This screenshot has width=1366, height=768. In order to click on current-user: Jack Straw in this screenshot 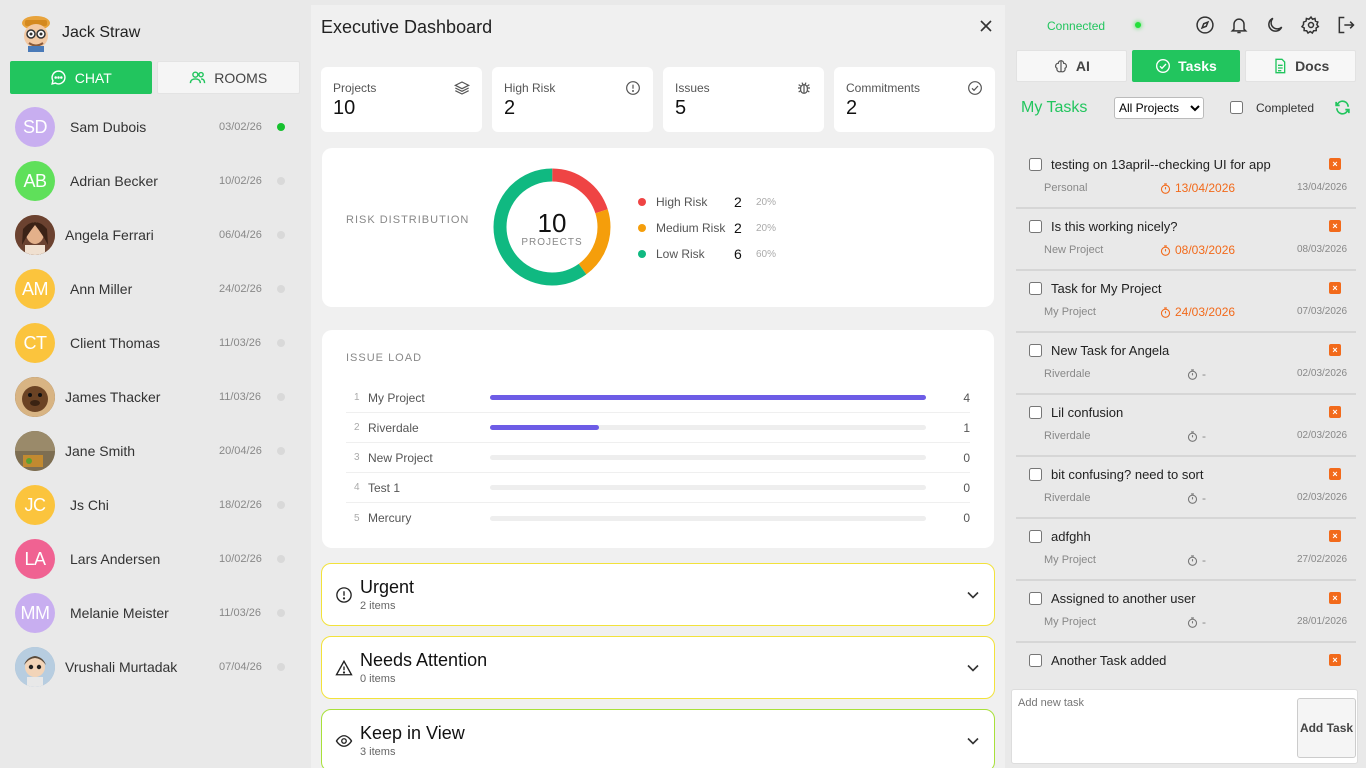, I will do `click(79, 33)`.